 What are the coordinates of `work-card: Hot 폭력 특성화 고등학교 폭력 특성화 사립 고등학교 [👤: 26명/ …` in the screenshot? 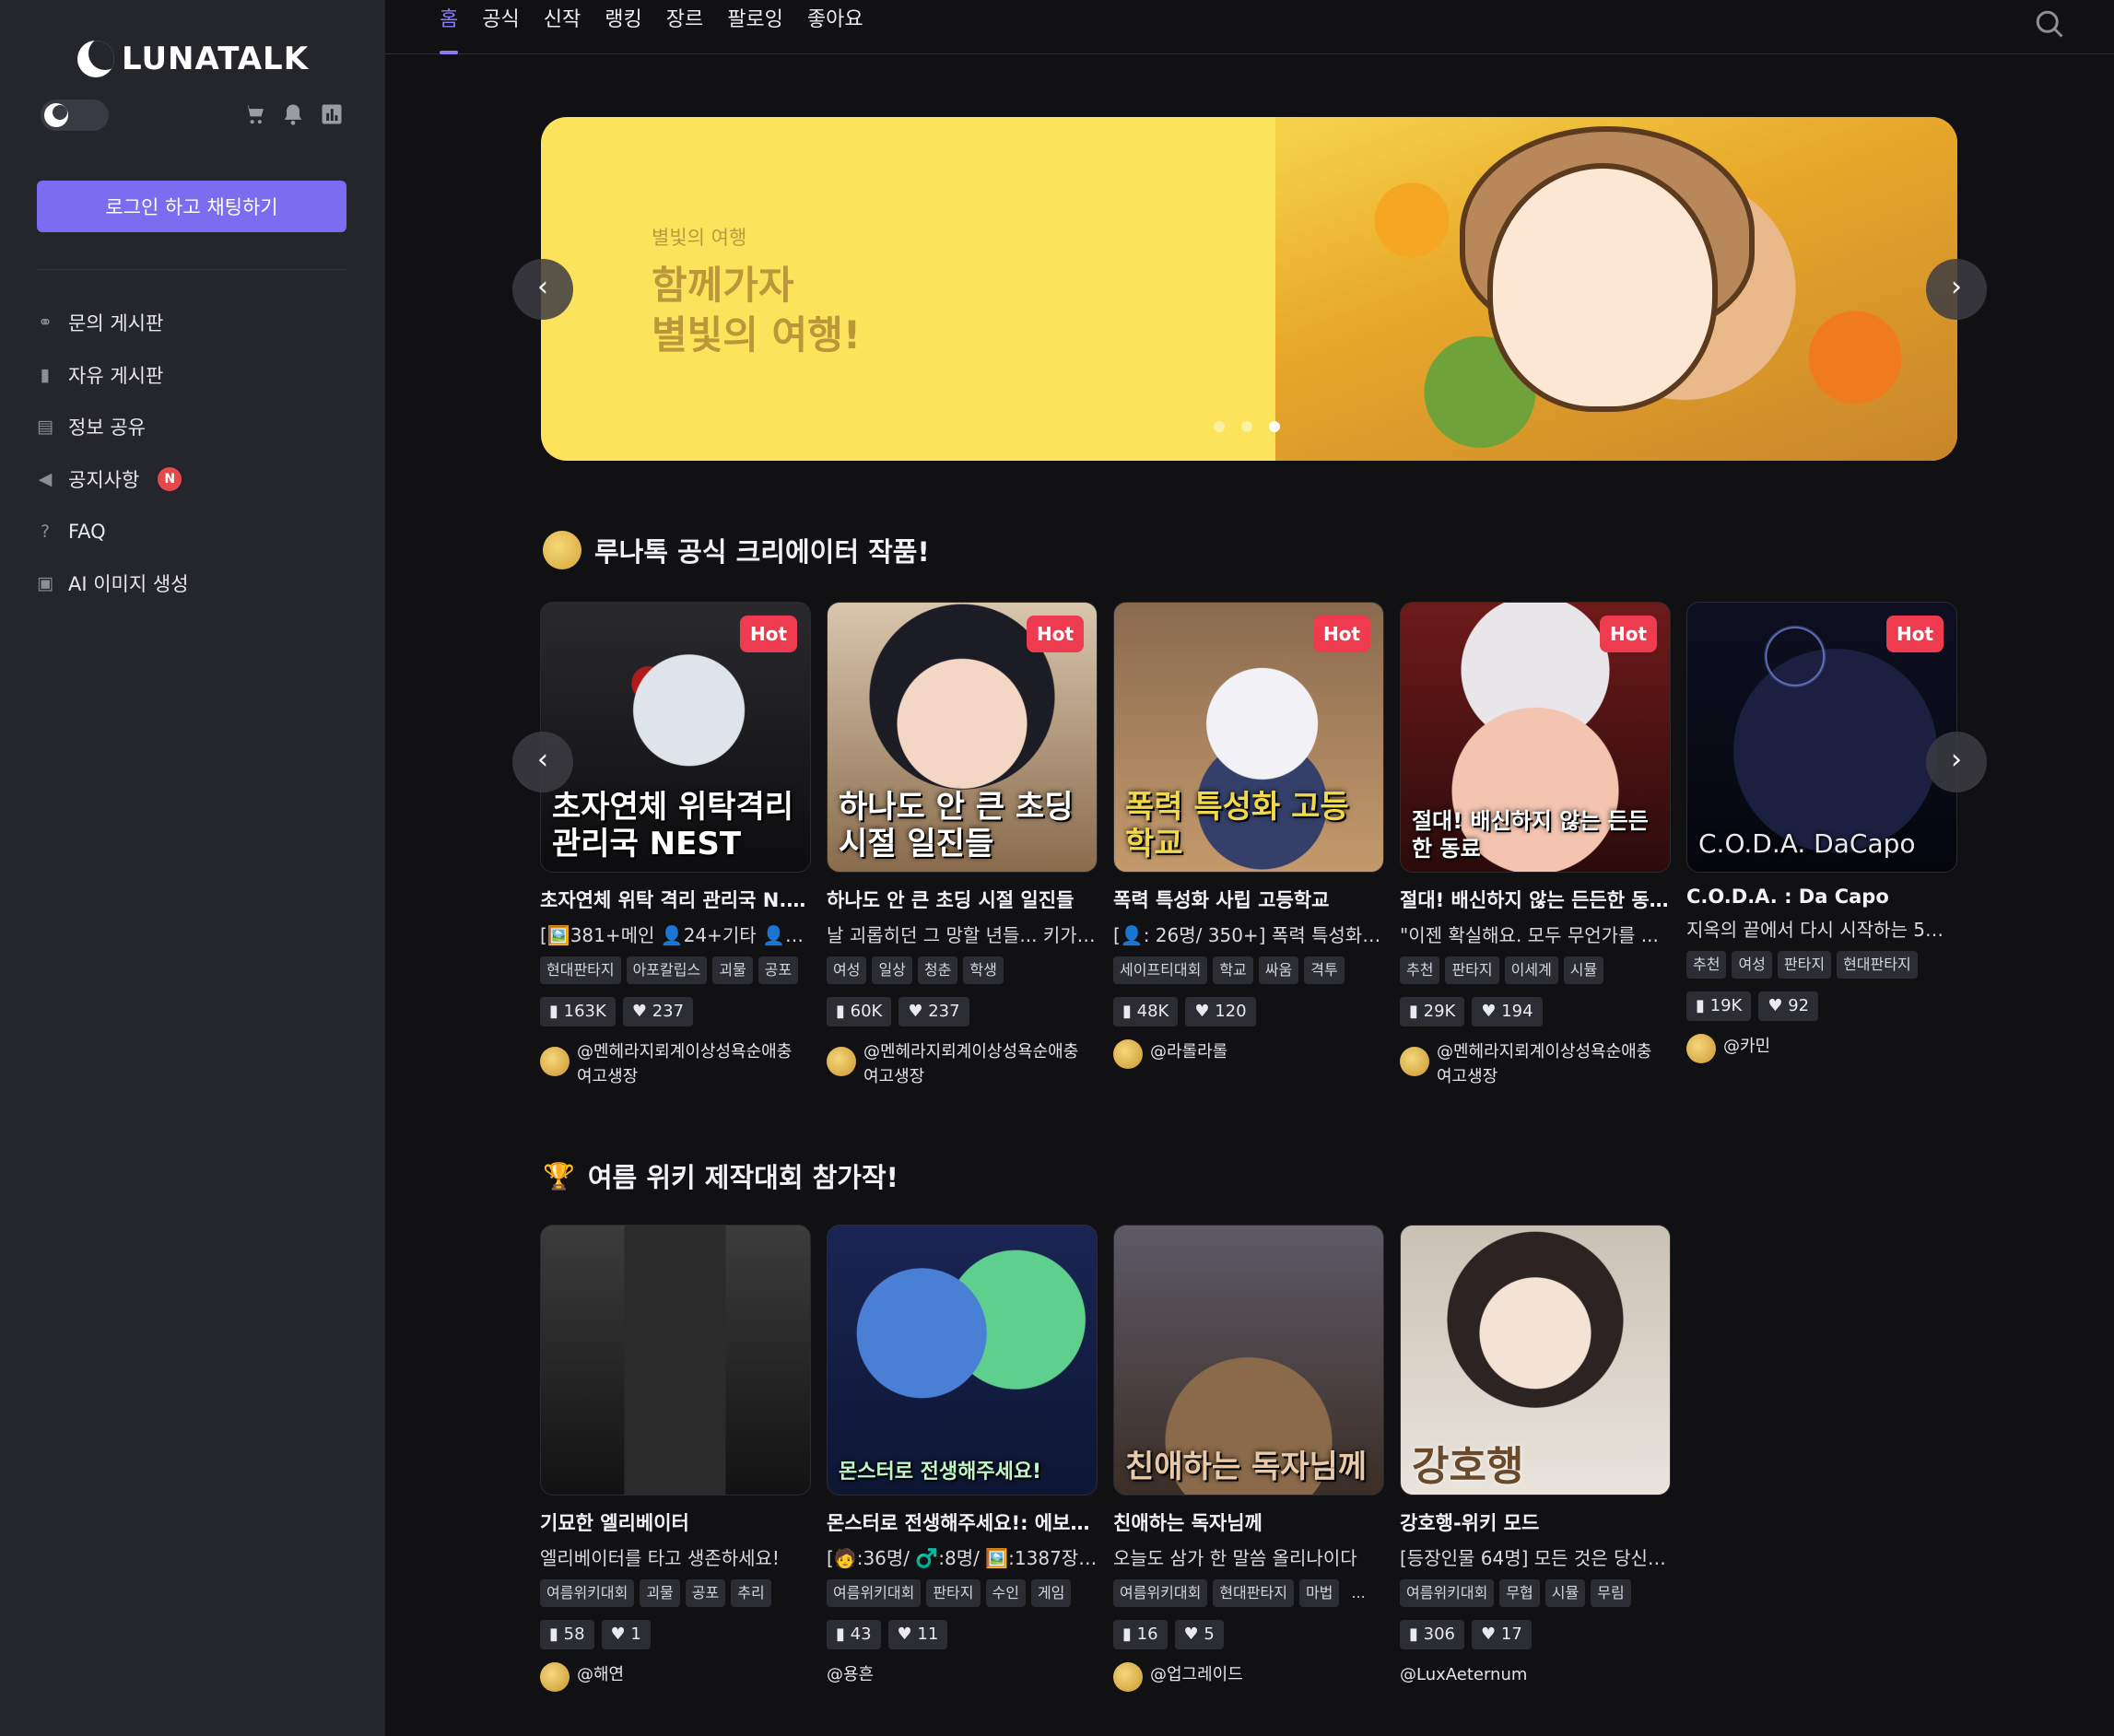 It's located at (1248, 845).